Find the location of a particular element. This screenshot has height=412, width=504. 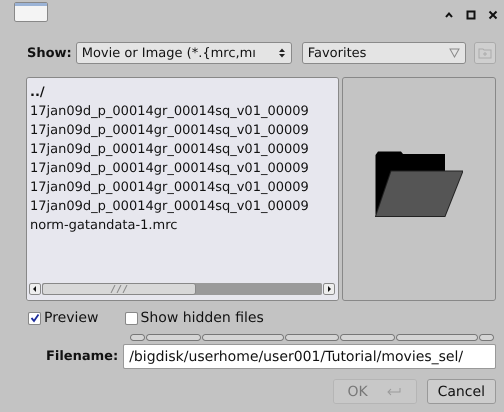

show-label: Show: is located at coordinates (49, 53).